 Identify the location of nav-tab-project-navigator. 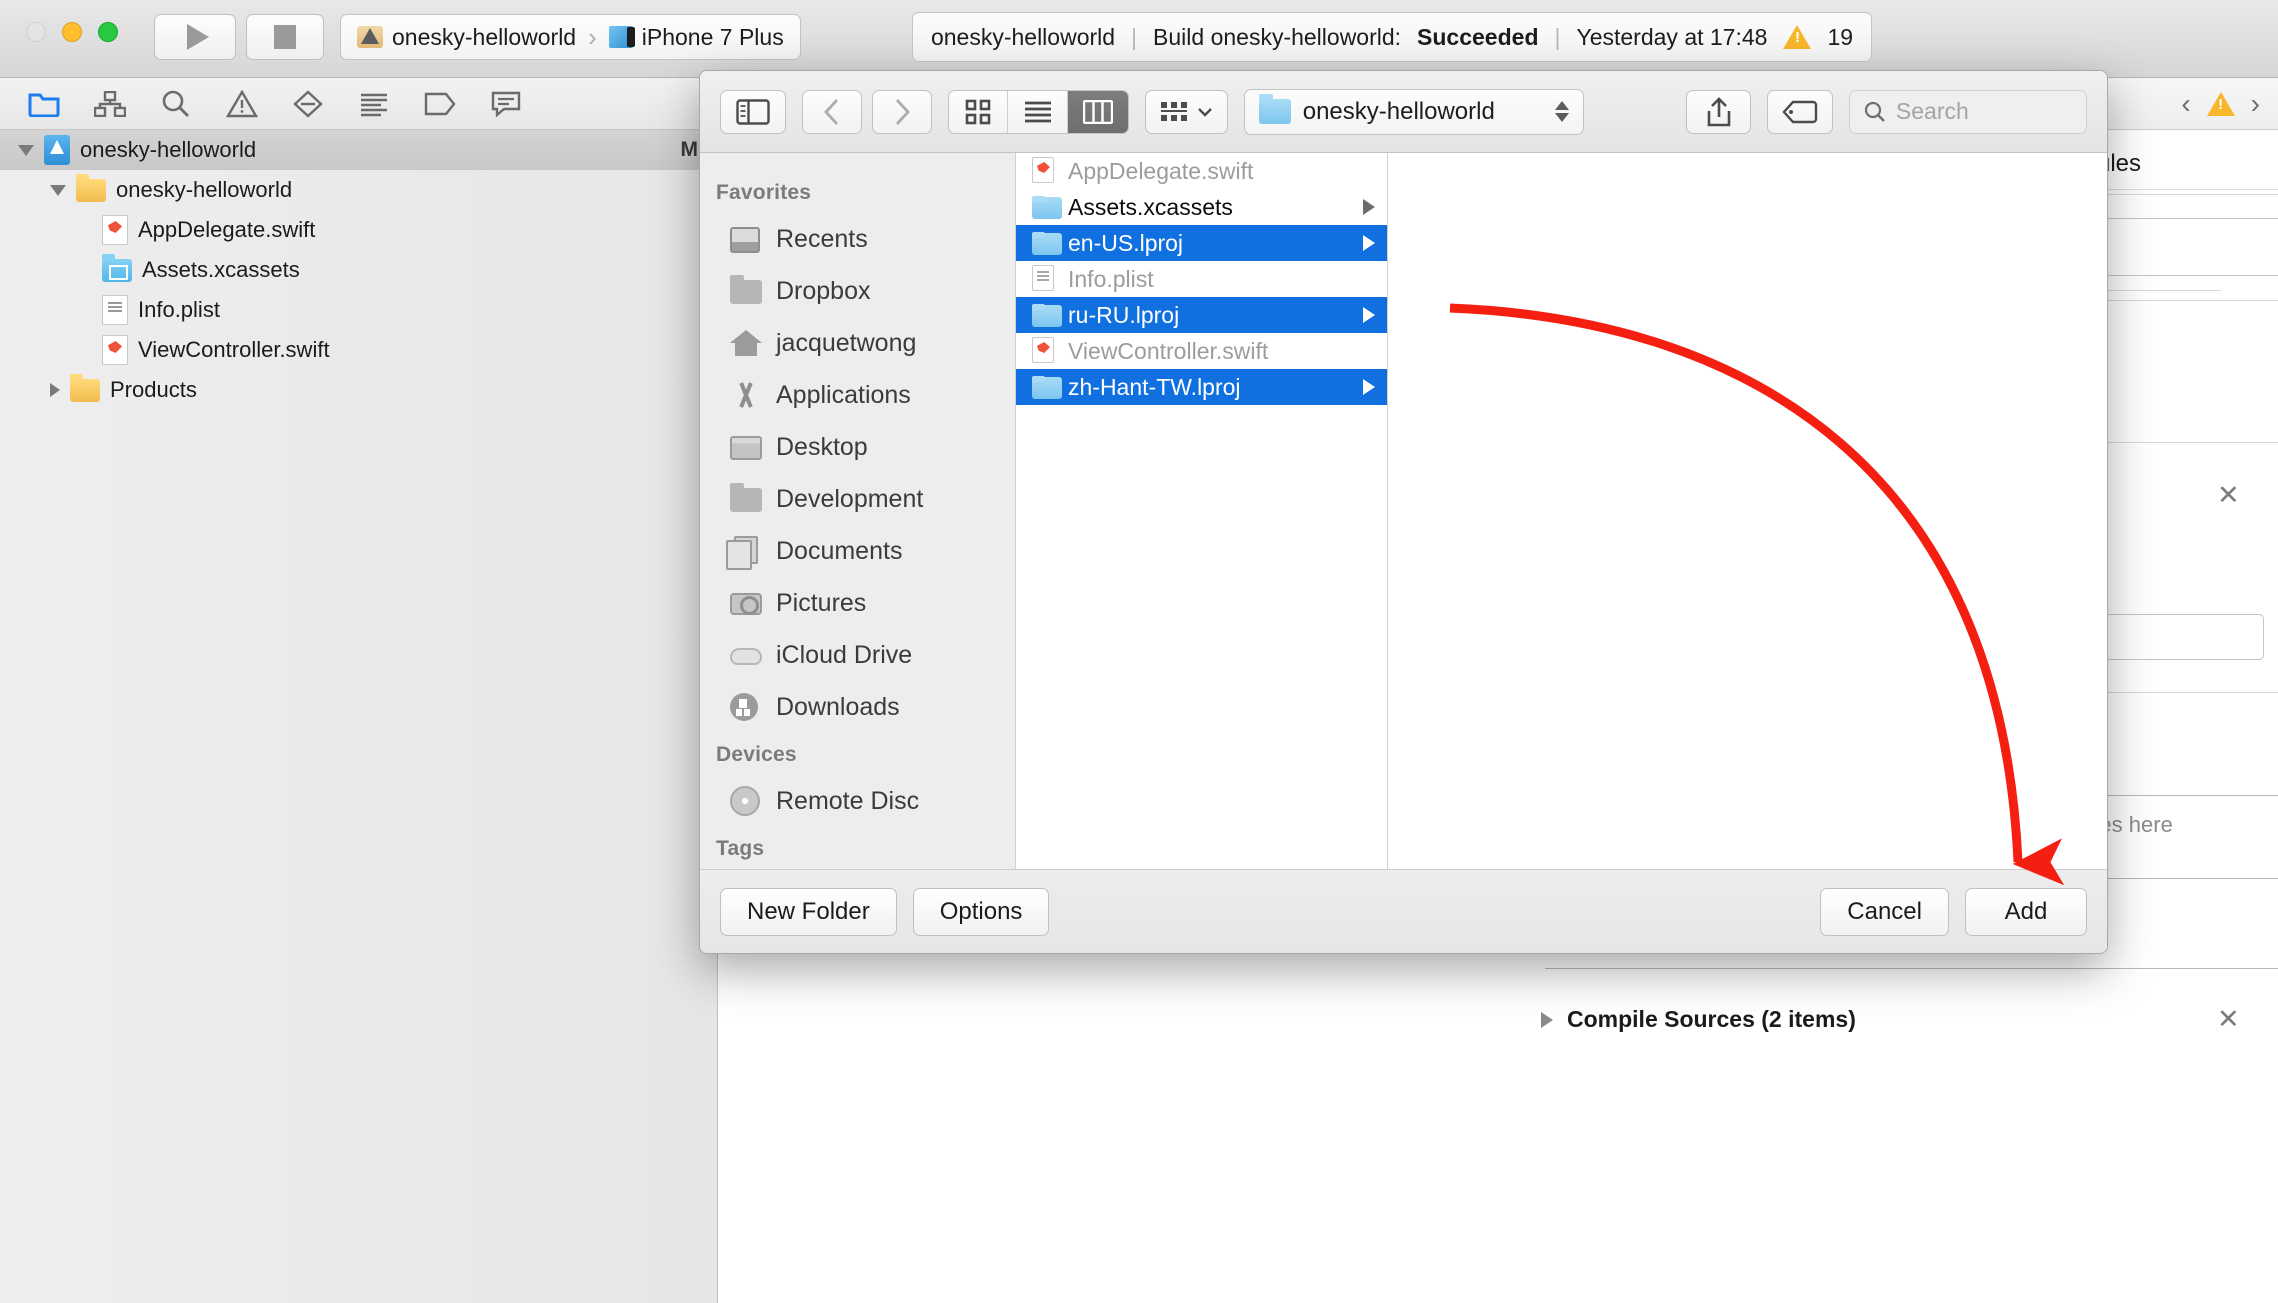
(44, 104).